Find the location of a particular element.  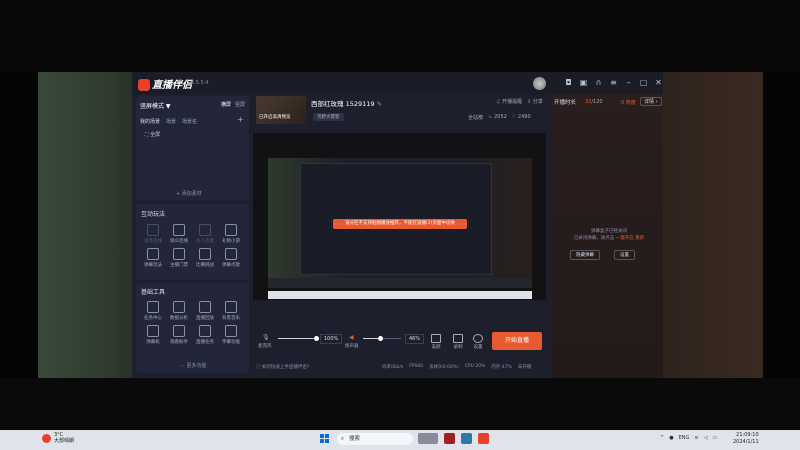

tool-button: 语音连线 is located at coordinates (153, 234).